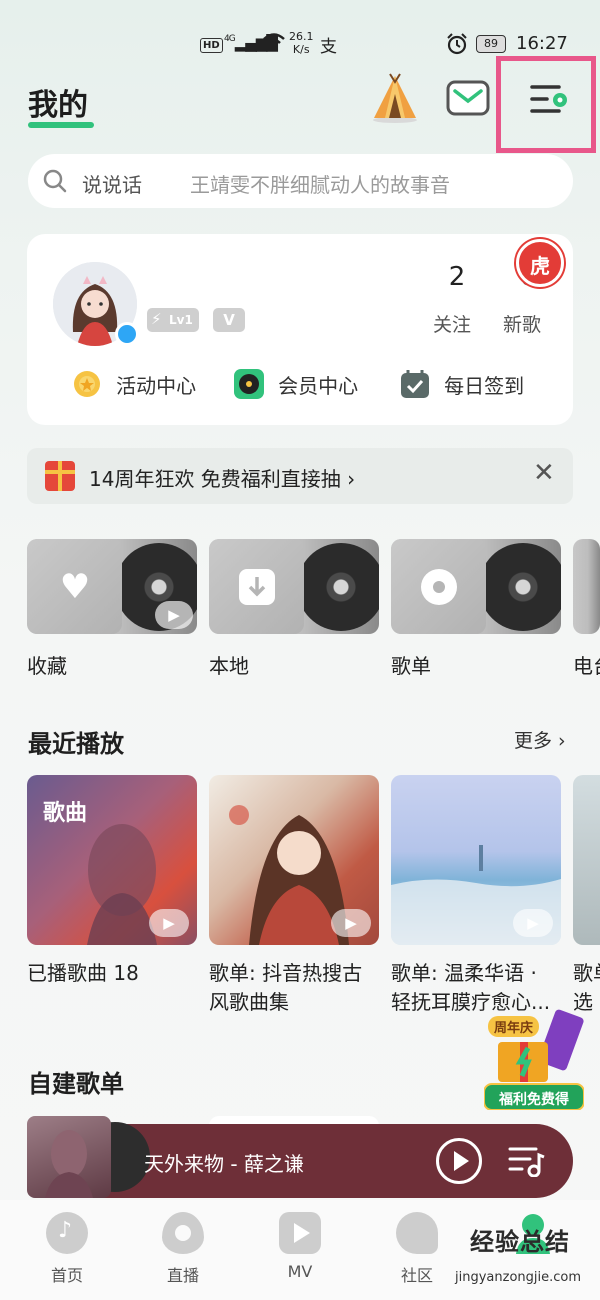  Describe the element at coordinates (300, 1233) in the screenshot. I see `video-icon` at that location.